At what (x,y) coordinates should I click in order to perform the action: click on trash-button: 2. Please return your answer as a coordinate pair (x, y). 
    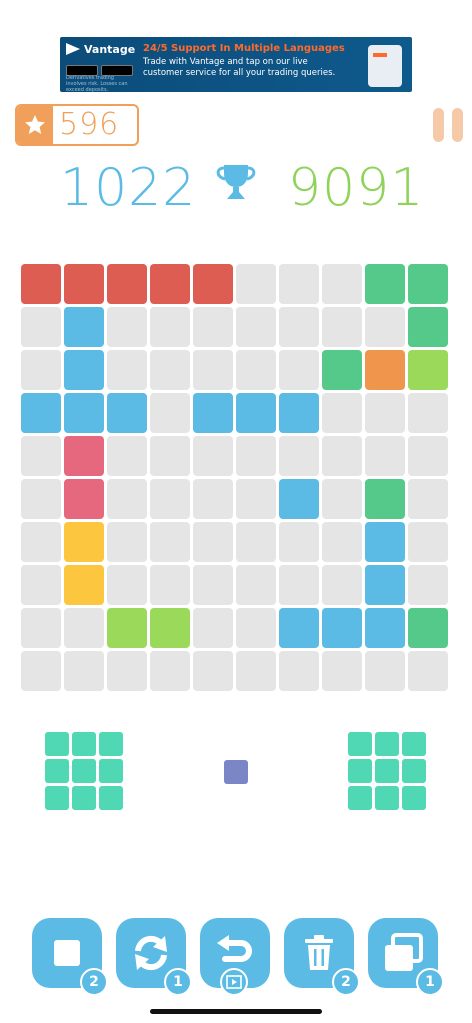
    Looking at the image, I should click on (322, 957).